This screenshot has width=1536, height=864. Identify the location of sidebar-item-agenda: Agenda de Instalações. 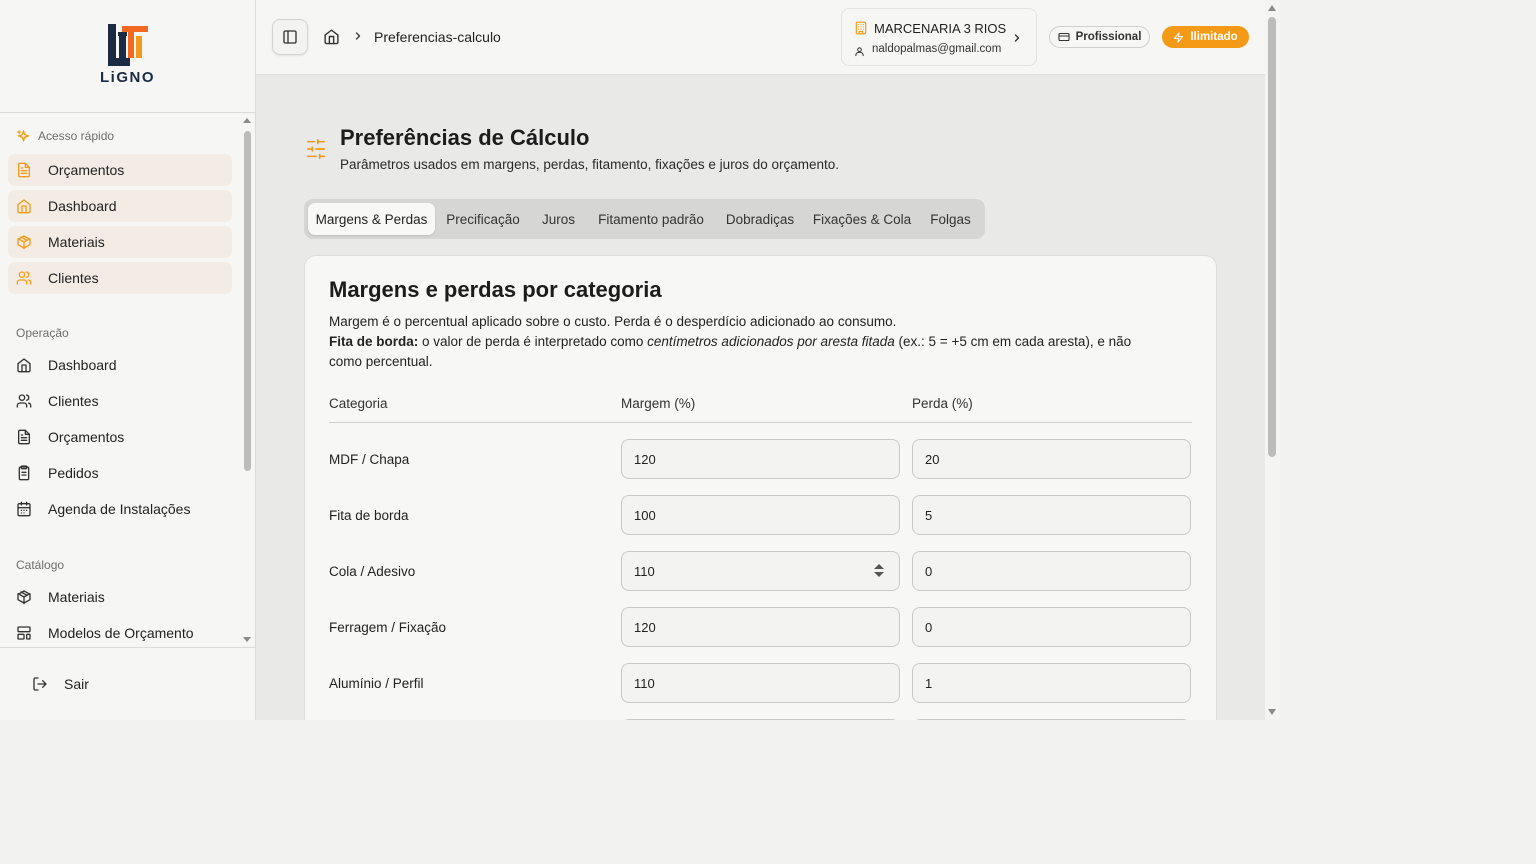
(120, 509).